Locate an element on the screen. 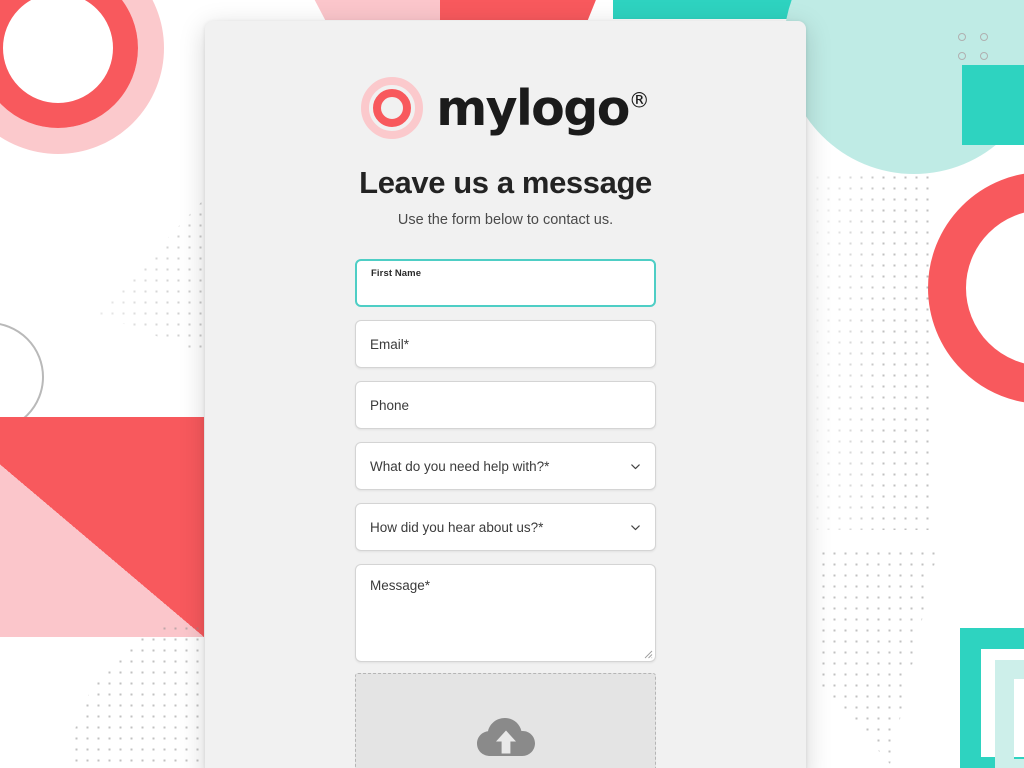 This screenshot has height=768, width=1024. referral-source-label: How did you hear about us?* is located at coordinates (457, 527).